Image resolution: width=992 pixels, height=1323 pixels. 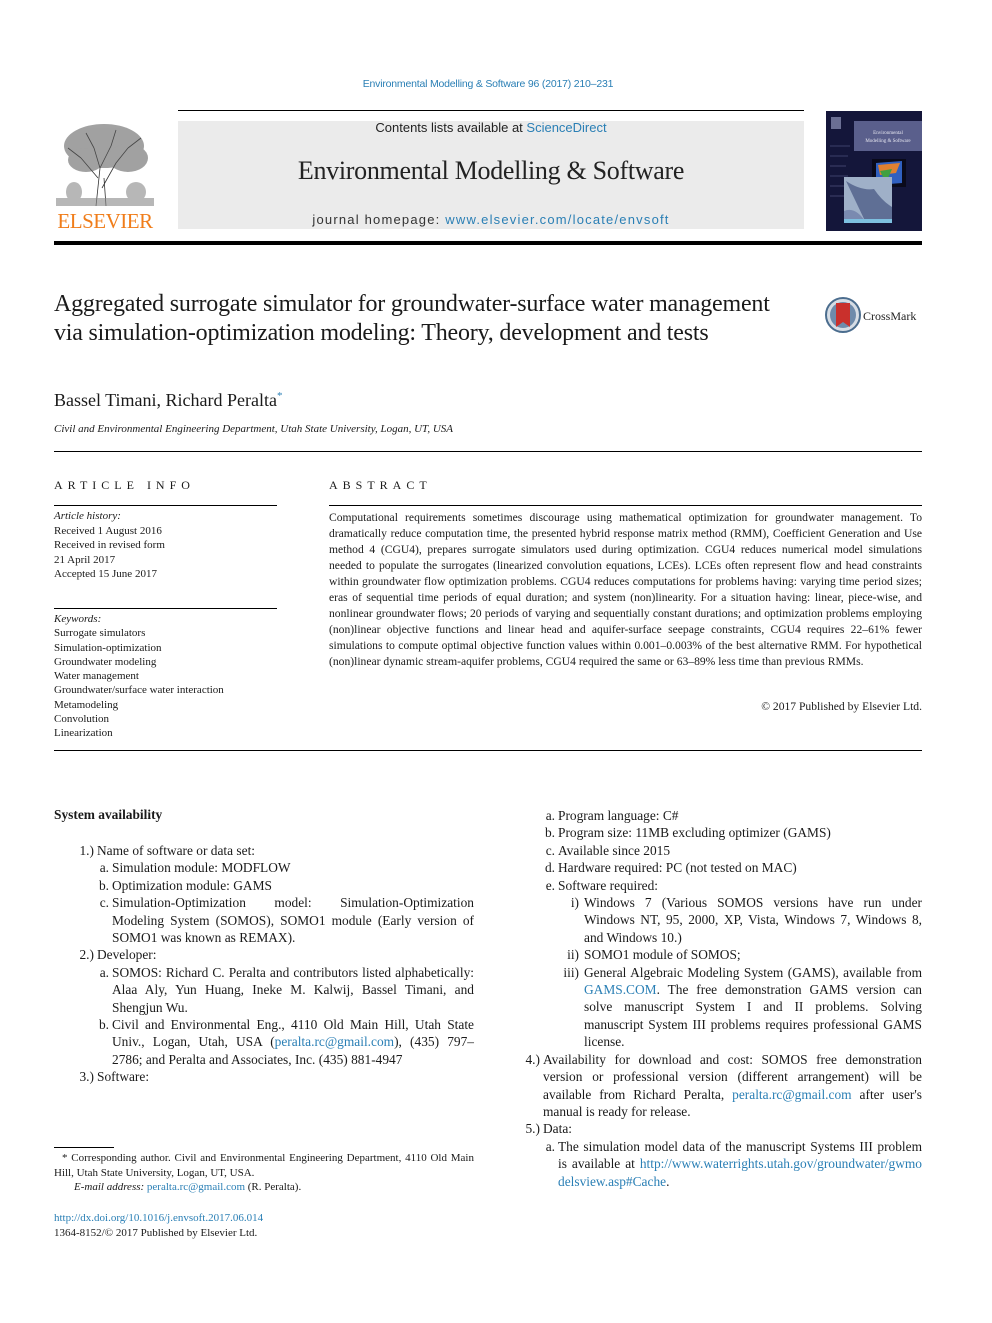 What do you see at coordinates (573, 955) in the screenshot?
I see `list-item-label: ii)` at bounding box center [573, 955].